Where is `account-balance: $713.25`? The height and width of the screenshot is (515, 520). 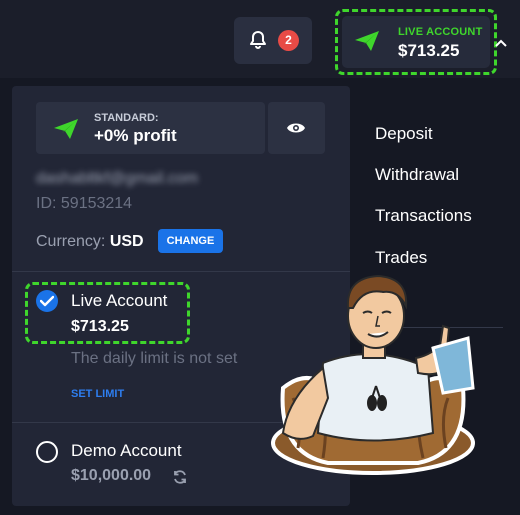 account-balance: $713.25 is located at coordinates (429, 50).